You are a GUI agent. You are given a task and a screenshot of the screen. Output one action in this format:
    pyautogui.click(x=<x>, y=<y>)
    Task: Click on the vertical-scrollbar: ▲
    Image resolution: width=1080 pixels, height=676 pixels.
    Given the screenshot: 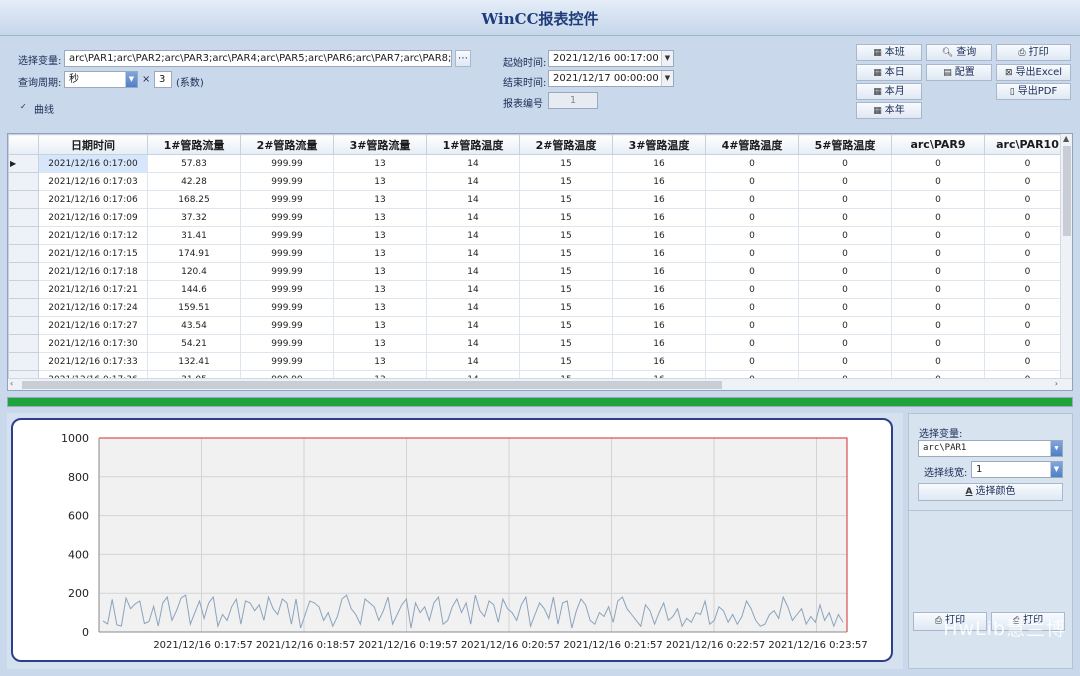 What is the action you would take?
    pyautogui.click(x=1066, y=257)
    